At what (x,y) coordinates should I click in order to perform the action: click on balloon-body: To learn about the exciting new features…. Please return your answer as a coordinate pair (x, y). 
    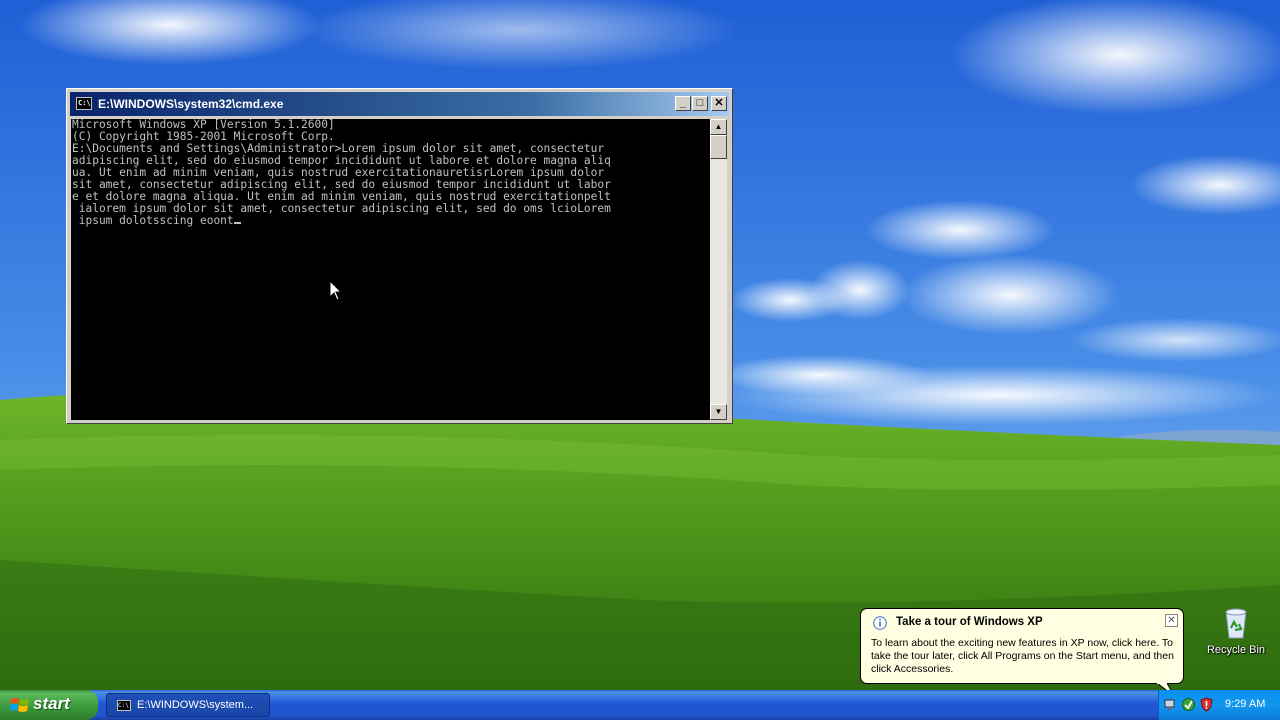
    Looking at the image, I should click on (1024, 656).